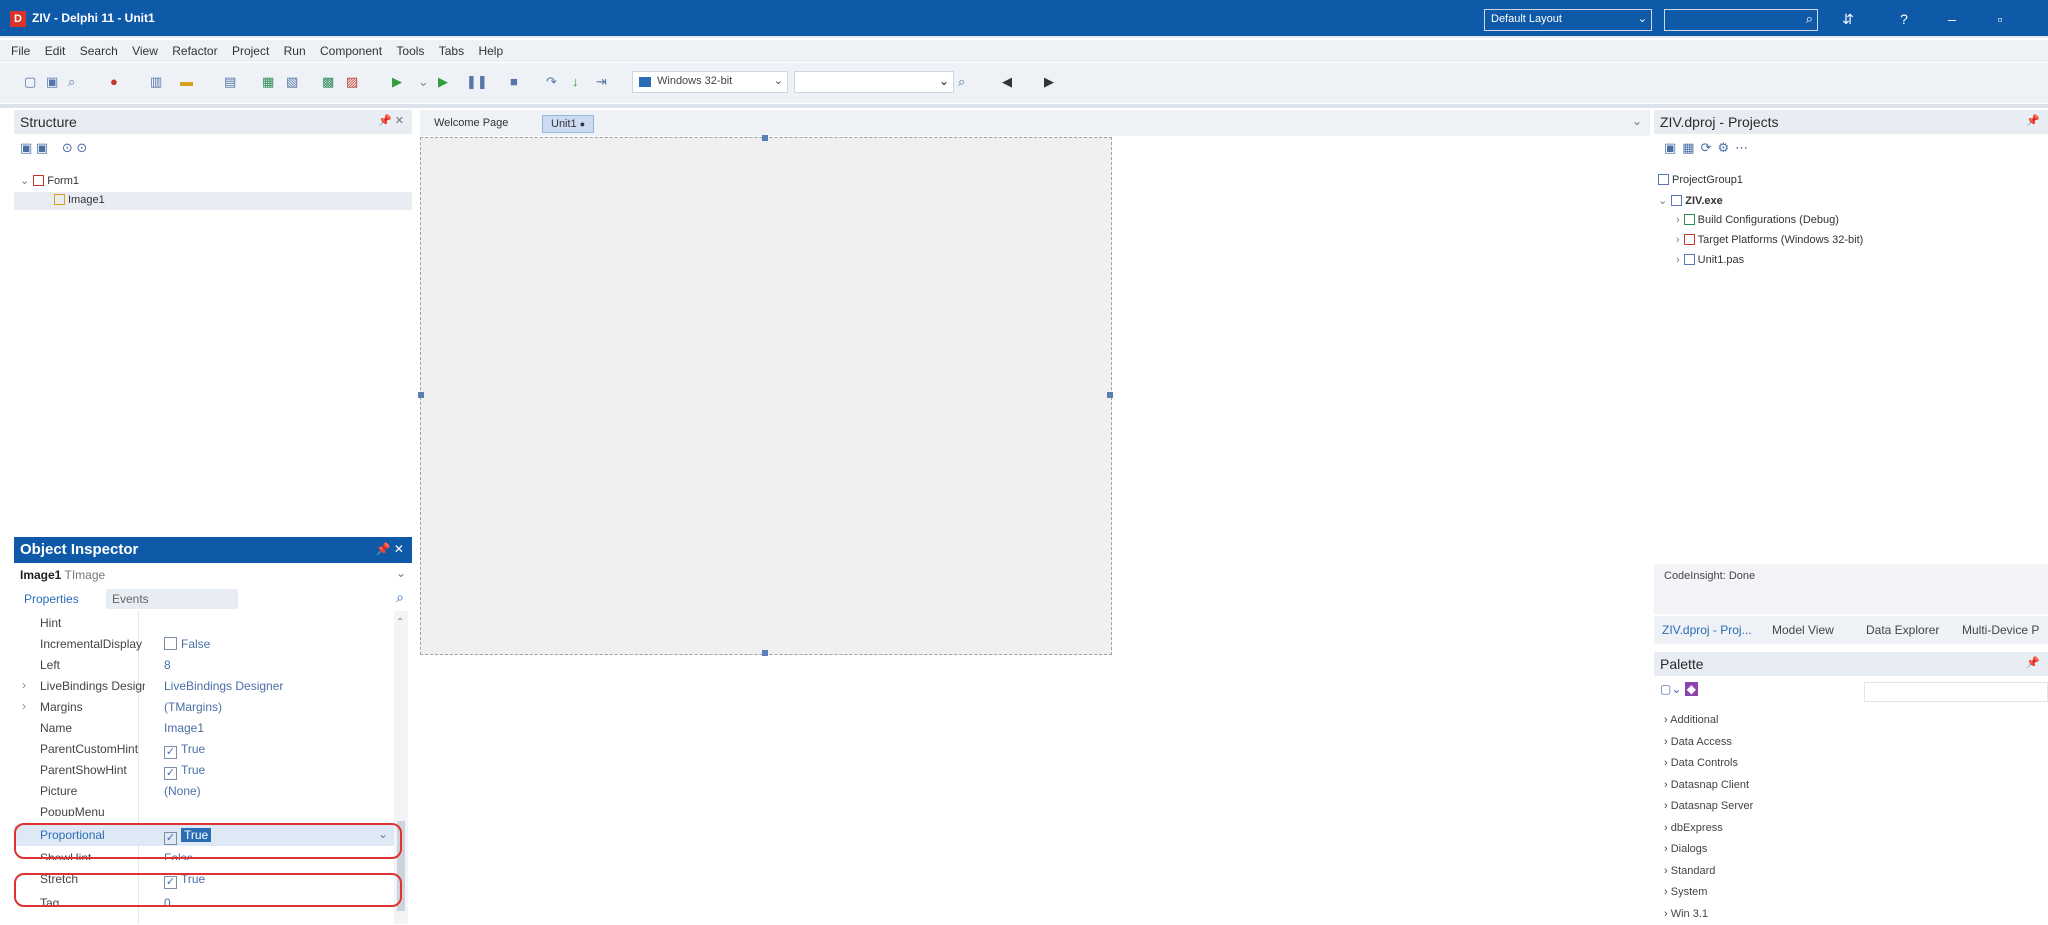 The image size is (2048, 925). Describe the element at coordinates (295, 51) in the screenshot. I see `menu-run: Run` at that location.